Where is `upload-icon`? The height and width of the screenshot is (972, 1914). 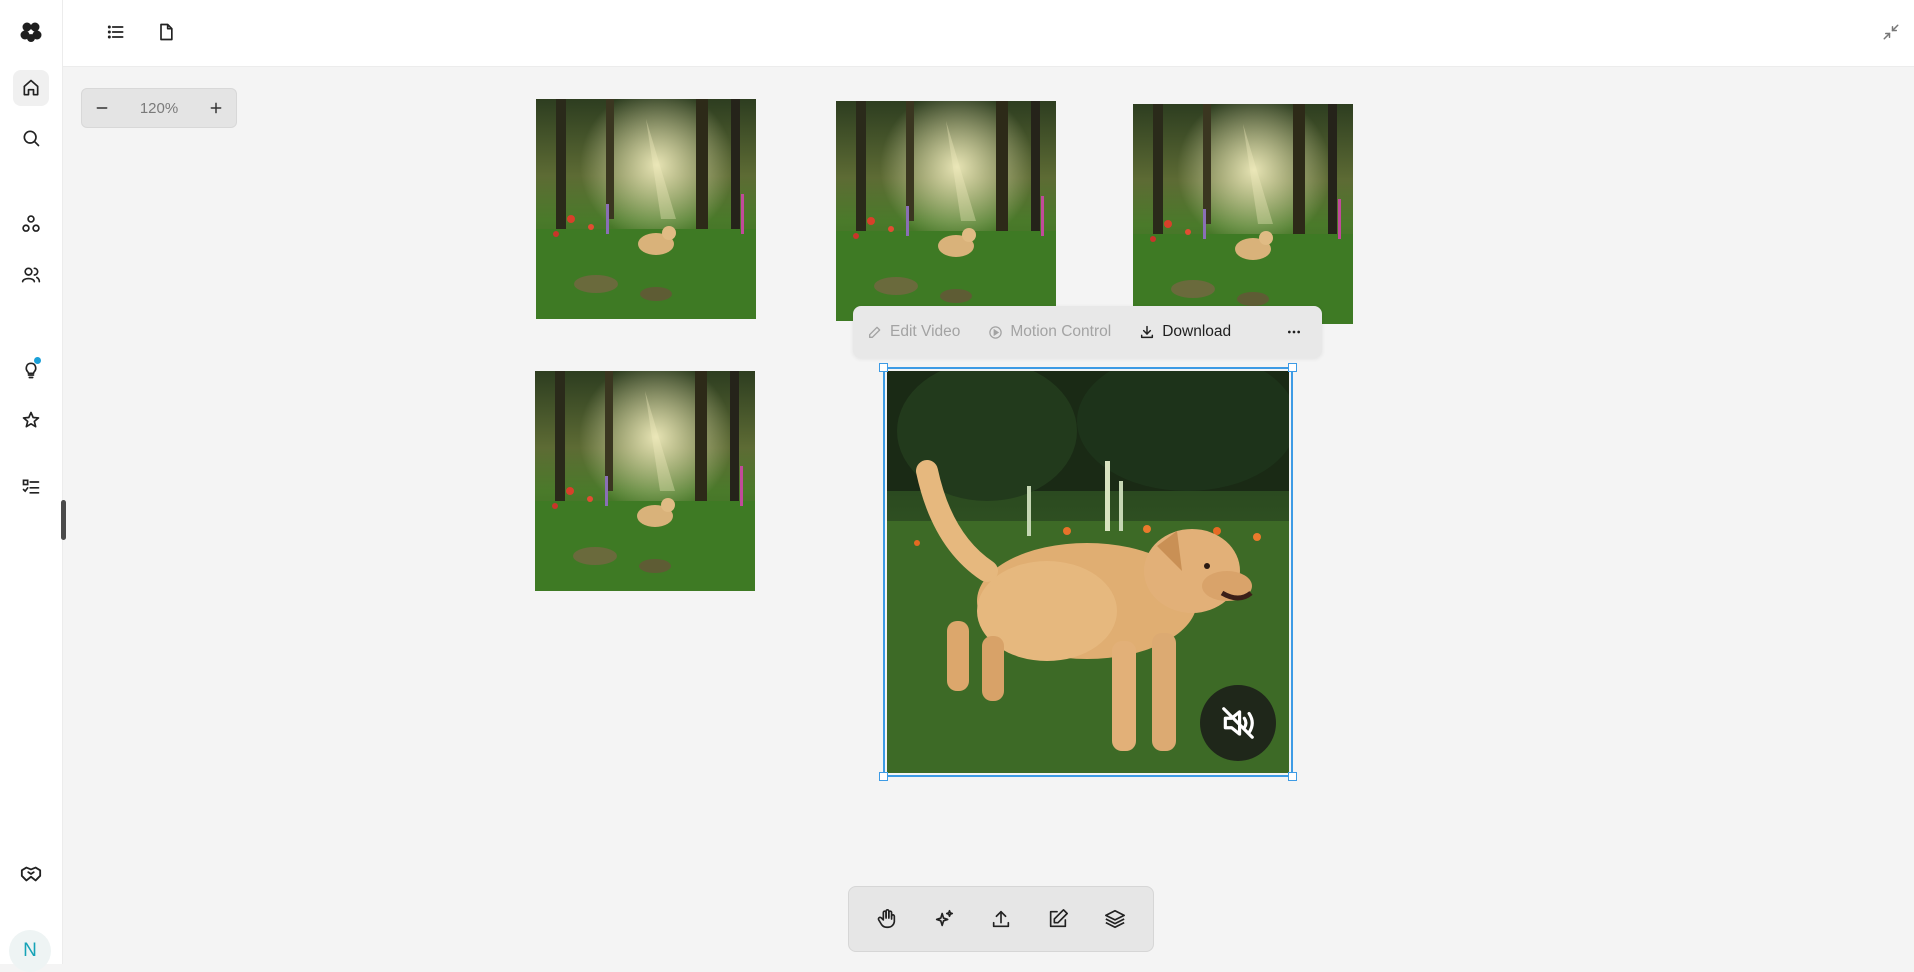 upload-icon is located at coordinates (1001, 919).